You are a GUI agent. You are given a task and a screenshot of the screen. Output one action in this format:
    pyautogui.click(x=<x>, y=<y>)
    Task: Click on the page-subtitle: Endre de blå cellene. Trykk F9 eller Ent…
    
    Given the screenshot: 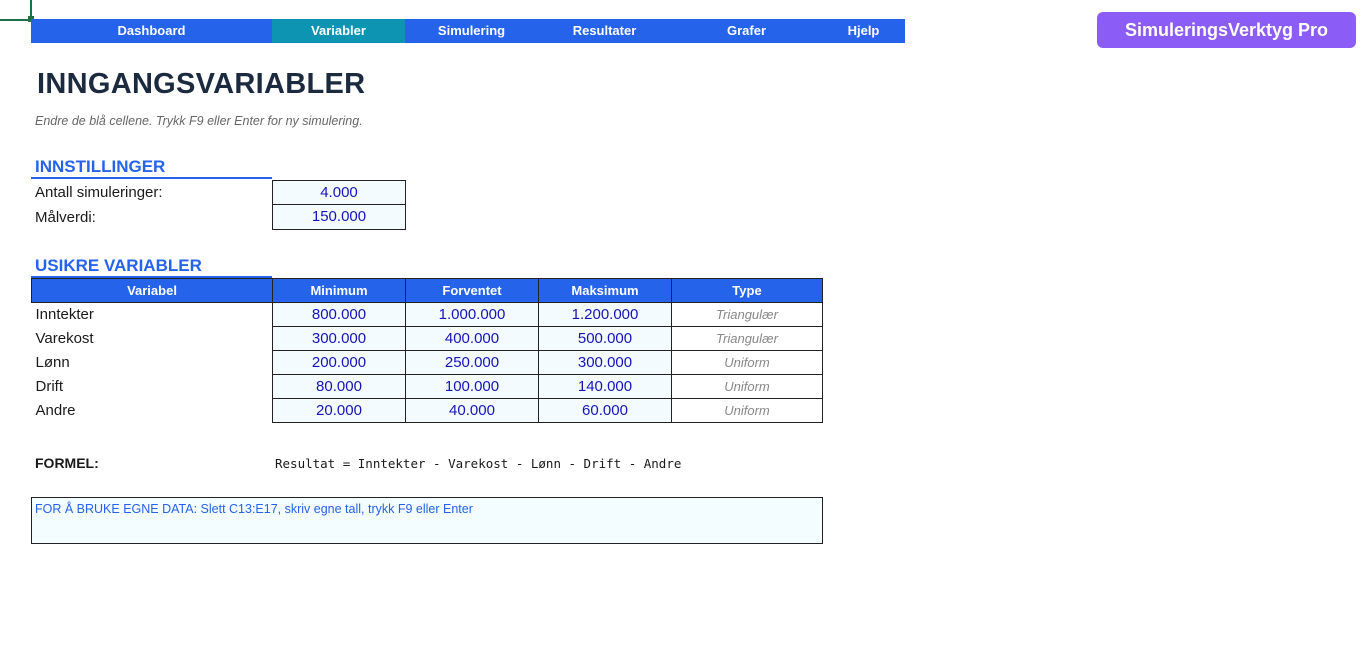 What is the action you would take?
    pyautogui.click(x=199, y=121)
    